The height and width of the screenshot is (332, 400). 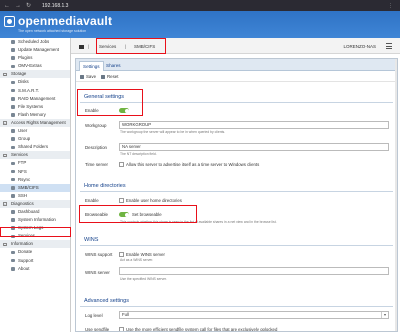 I want to click on browser-bar: ← → ↻ 192.168.1.3 ⋮, so click(x=200, y=5).